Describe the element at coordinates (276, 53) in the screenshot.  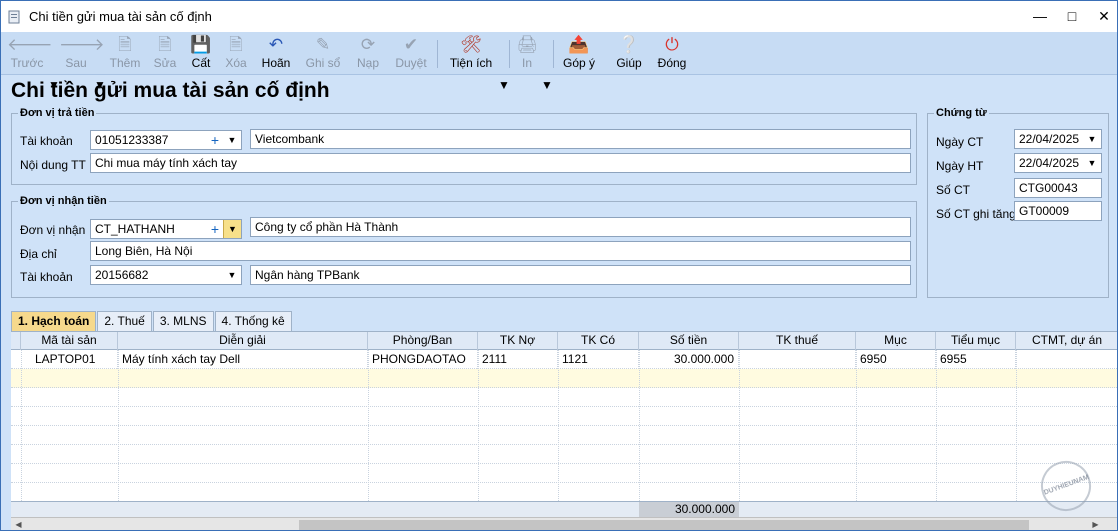
I see `undo-button: ↶ Hoãn` at that location.